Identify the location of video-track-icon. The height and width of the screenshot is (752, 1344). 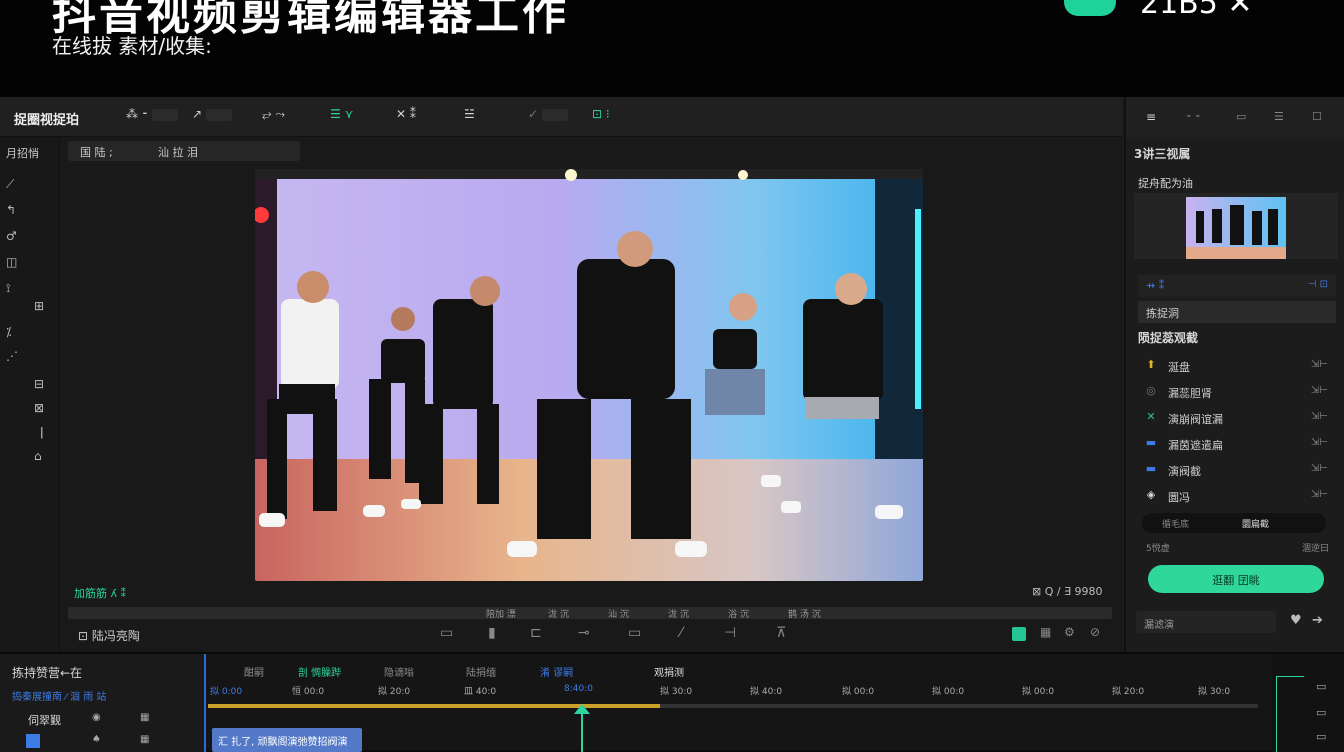
(33, 741).